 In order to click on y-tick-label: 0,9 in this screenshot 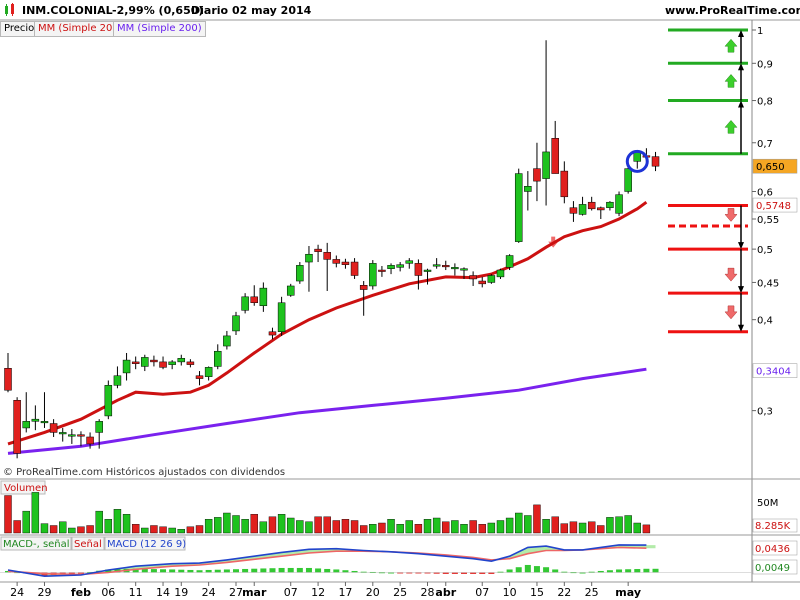, I will do `click(765, 64)`.